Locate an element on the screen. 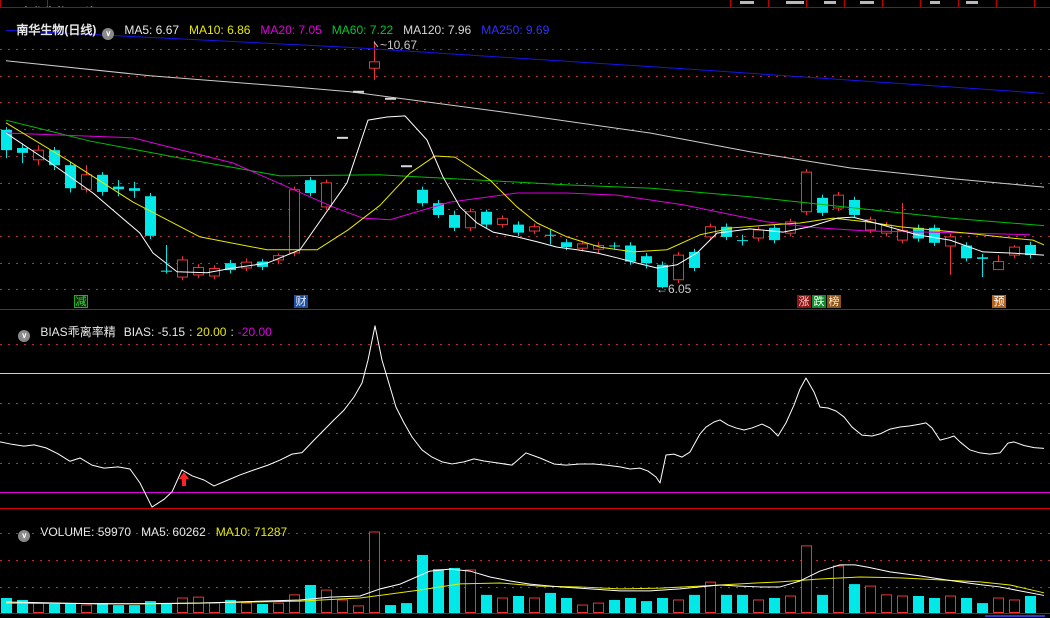  scroll-highlight-fragment is located at coordinates (1015, 616).